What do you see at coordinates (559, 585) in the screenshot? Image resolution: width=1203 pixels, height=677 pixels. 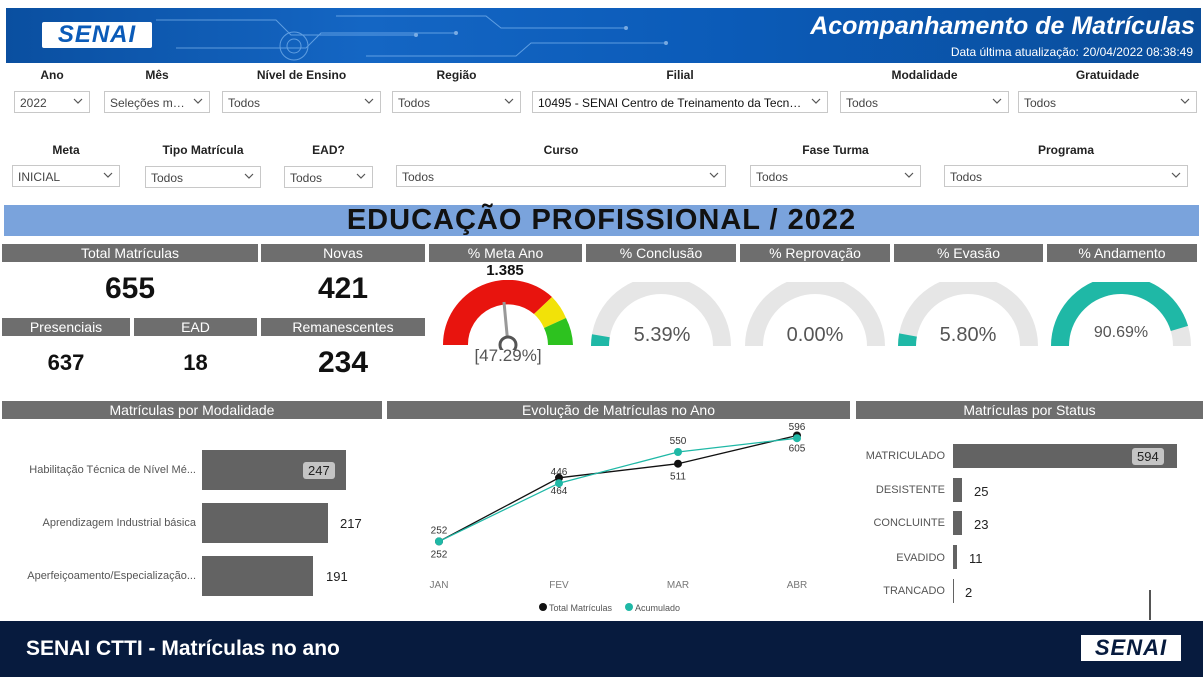 I see `x-tick-label: FEV` at bounding box center [559, 585].